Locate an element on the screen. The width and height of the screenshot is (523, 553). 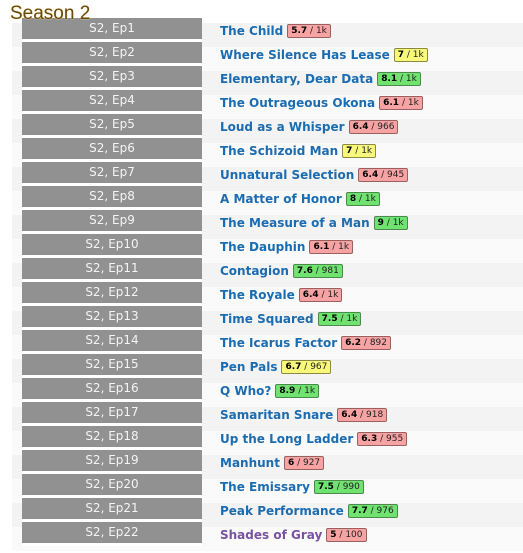
rating-badge: 8.1 / 1k is located at coordinates (399, 79).